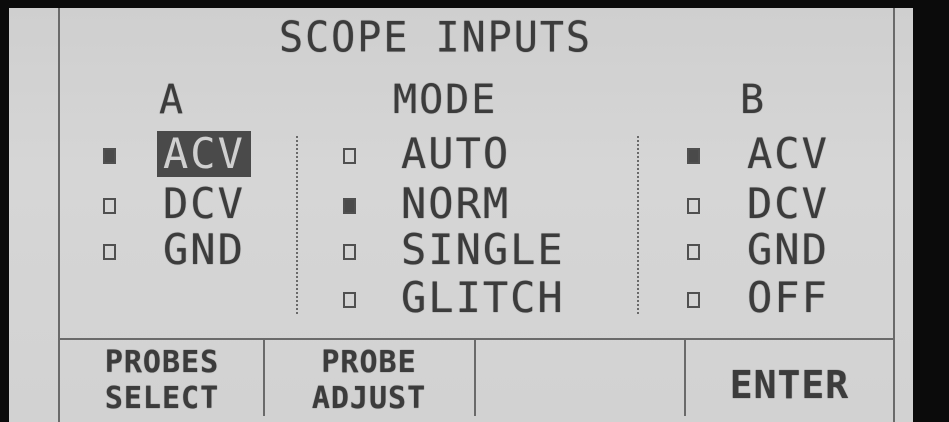  I want to click on channel-b-dcv-option: DCV, so click(788, 204).